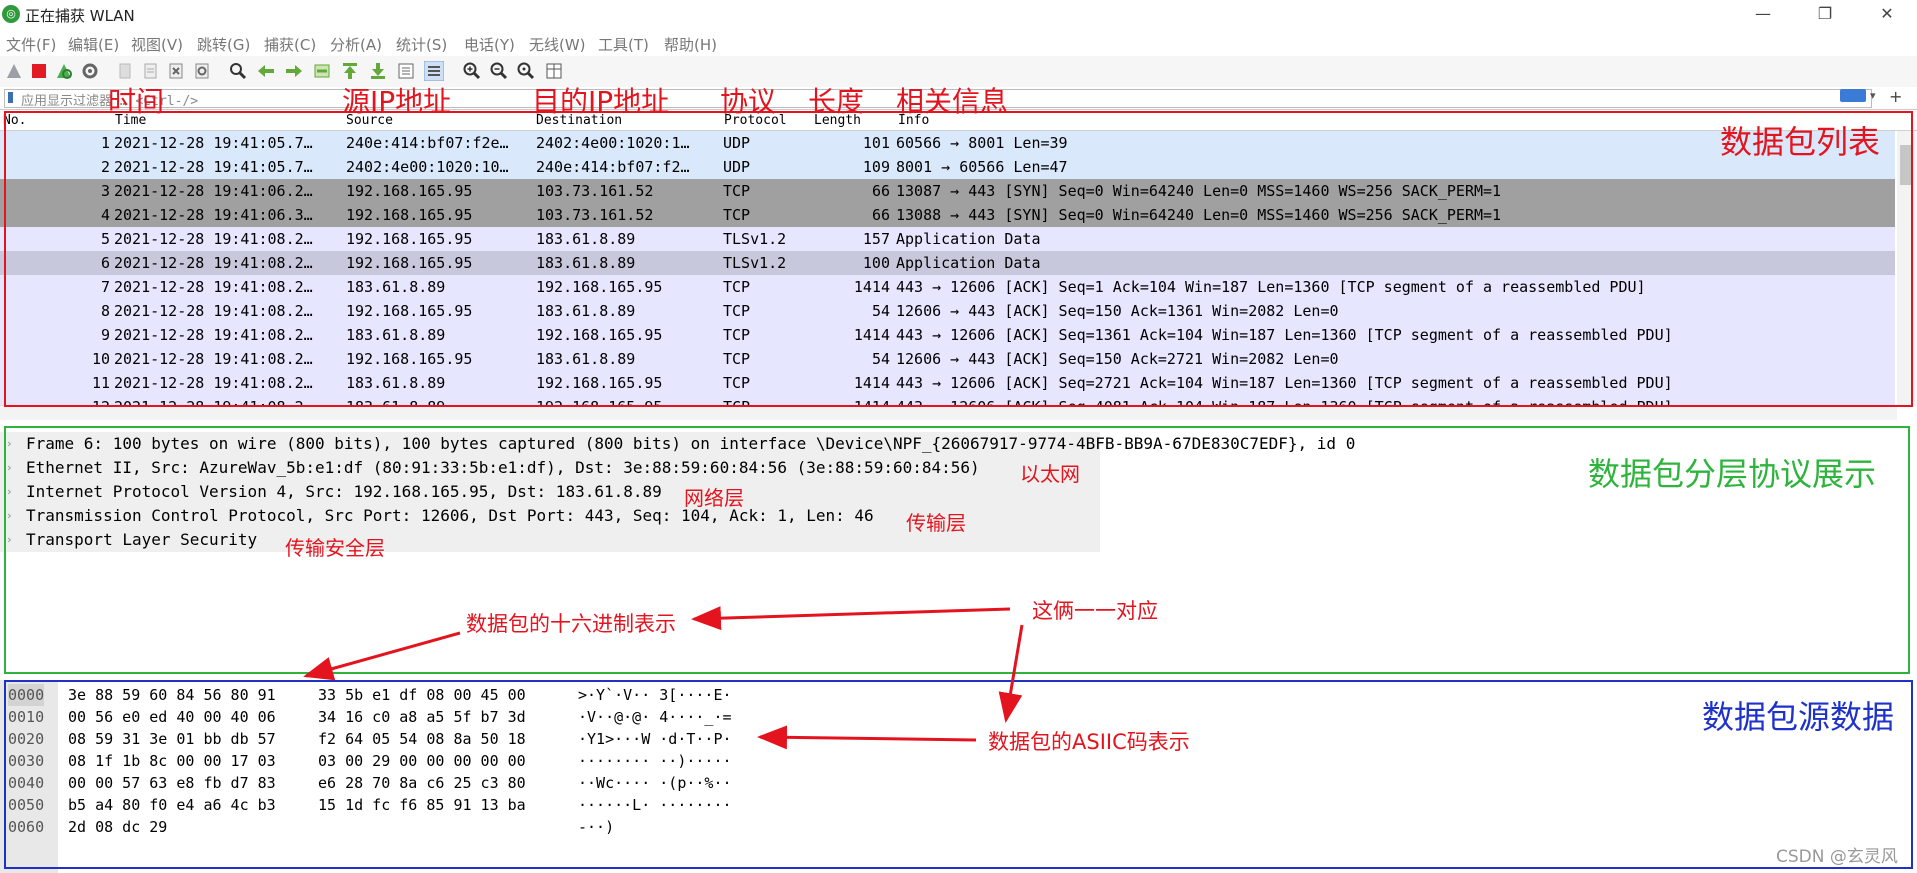  What do you see at coordinates (90, 71) in the screenshot?
I see `capture-options-icon` at bounding box center [90, 71].